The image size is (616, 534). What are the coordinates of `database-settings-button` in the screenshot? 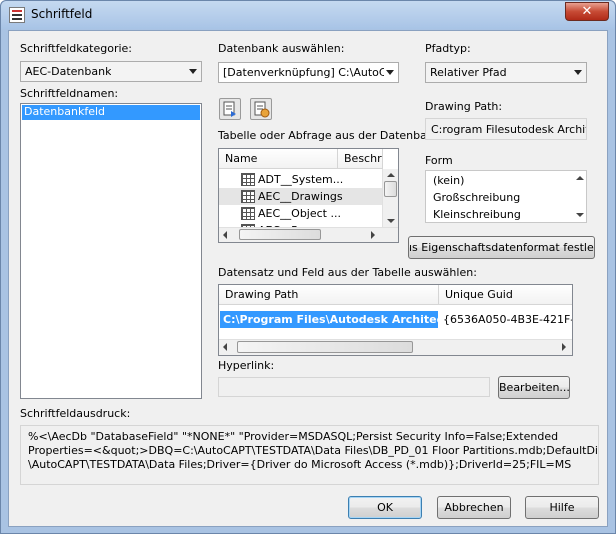 It's located at (261, 109).